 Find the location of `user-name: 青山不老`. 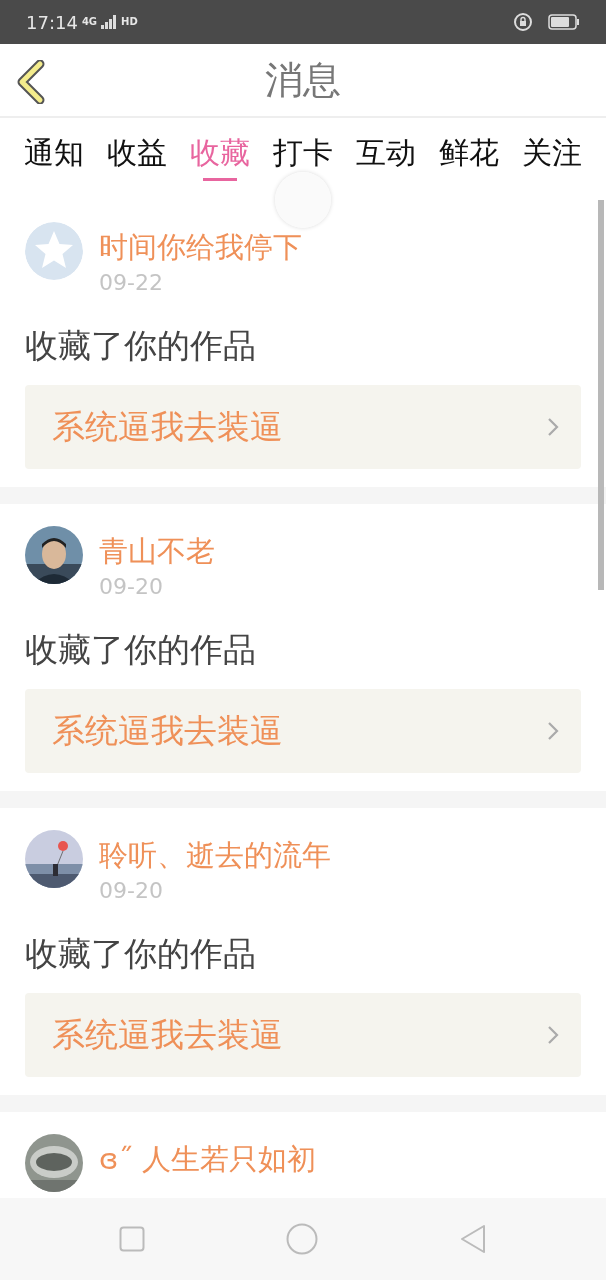

user-name: 青山不老 is located at coordinates (157, 551).